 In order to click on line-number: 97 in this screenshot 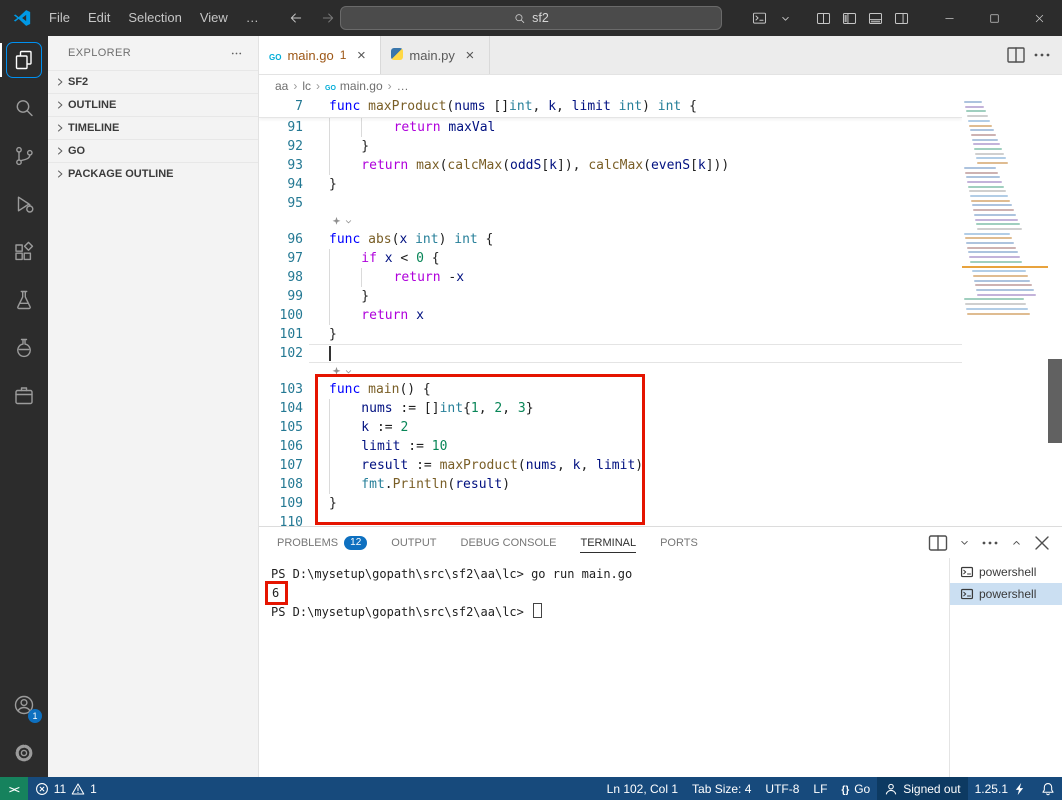, I will do `click(284, 258)`.